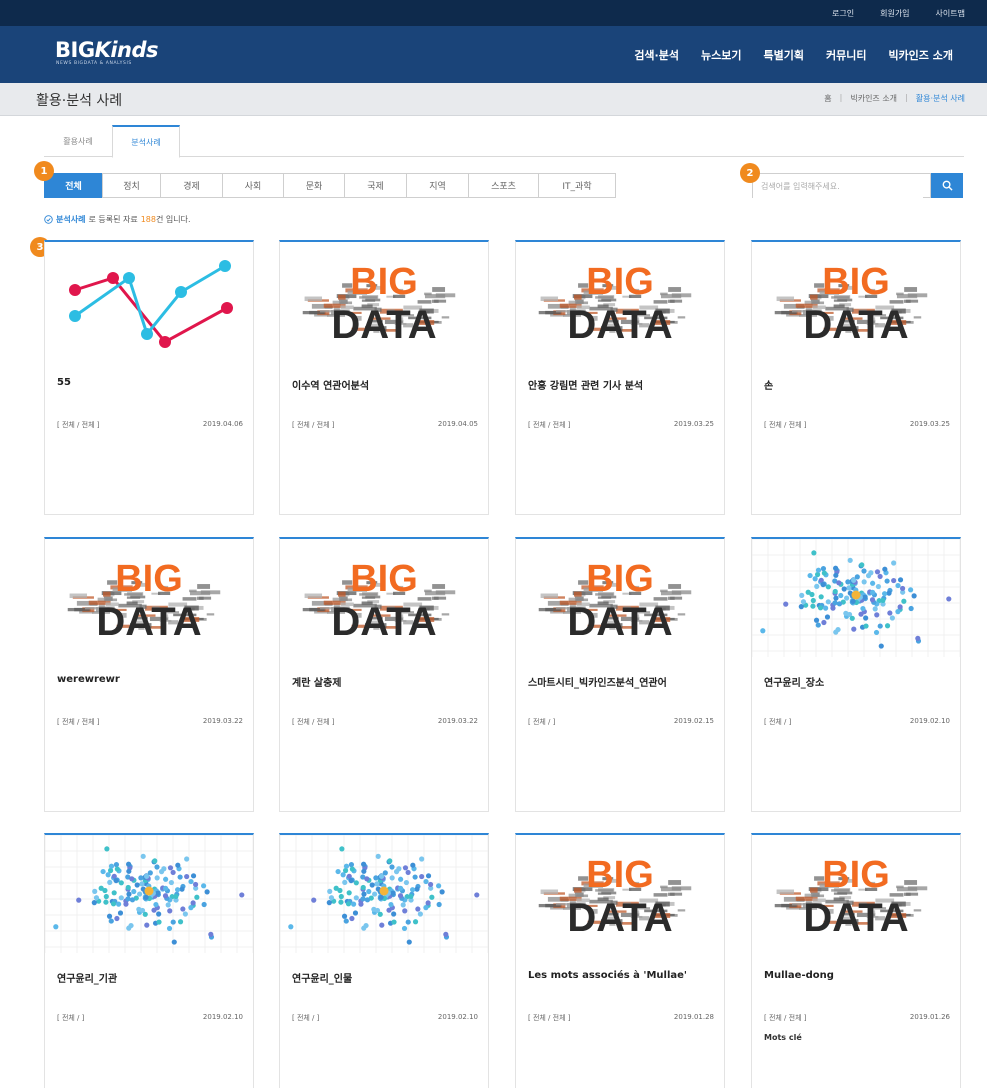 This screenshot has height=1088, width=987. What do you see at coordinates (607, 975) in the screenshot?
I see `card-title: Les mots associés à 'Mullae'` at bounding box center [607, 975].